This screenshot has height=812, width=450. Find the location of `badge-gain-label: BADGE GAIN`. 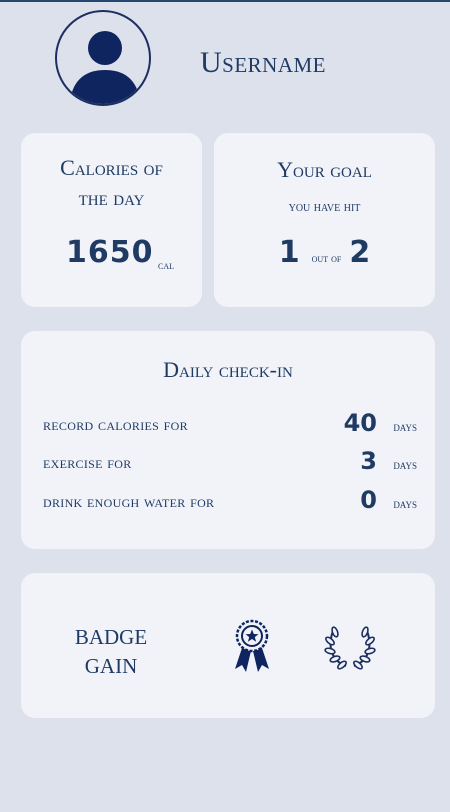

badge-gain-label: BADGE GAIN is located at coordinates (111, 652).